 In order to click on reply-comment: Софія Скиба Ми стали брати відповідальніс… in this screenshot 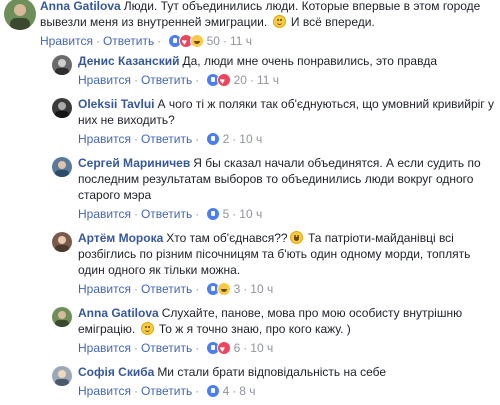, I will do `click(274, 383)`.